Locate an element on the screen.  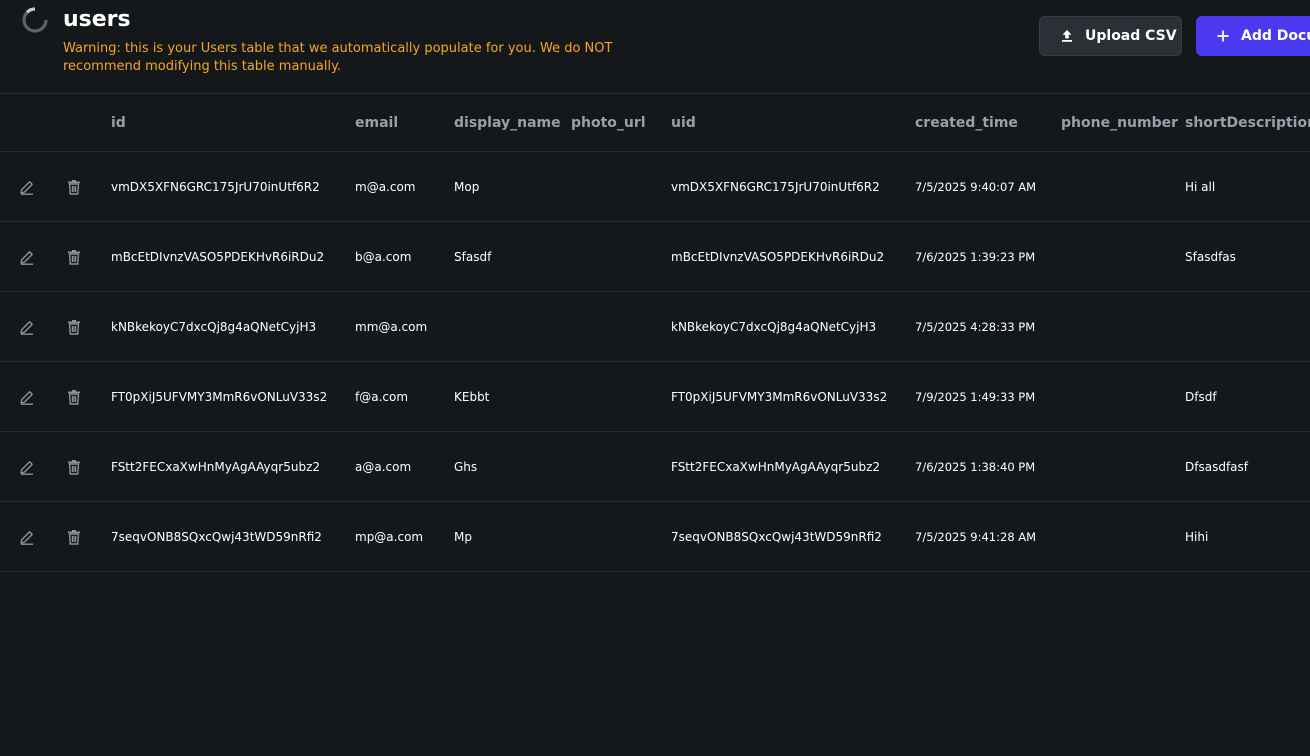
cell-created-time: 7/5/2025 9:40:07 AM is located at coordinates (976, 187).